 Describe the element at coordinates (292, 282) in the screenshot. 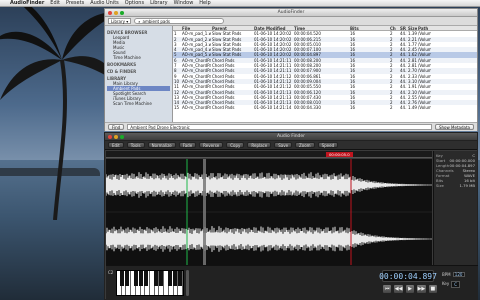

I see `editor-bottom-bar: C2 00:00:04.897 ⏮ ◀◀ ▶ ▶▶ ■ BPM 120 Key C` at that location.